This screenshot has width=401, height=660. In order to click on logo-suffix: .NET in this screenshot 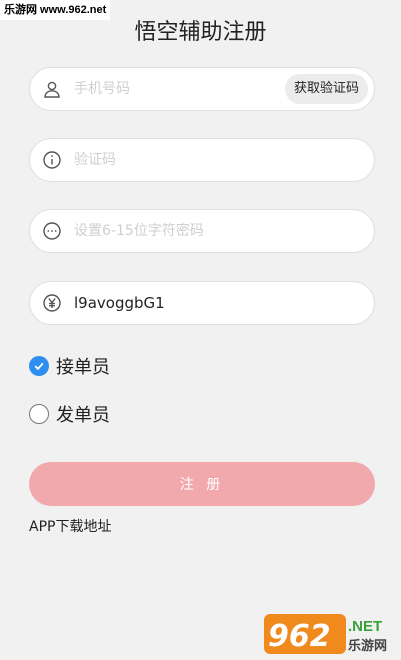, I will do `click(365, 626)`.